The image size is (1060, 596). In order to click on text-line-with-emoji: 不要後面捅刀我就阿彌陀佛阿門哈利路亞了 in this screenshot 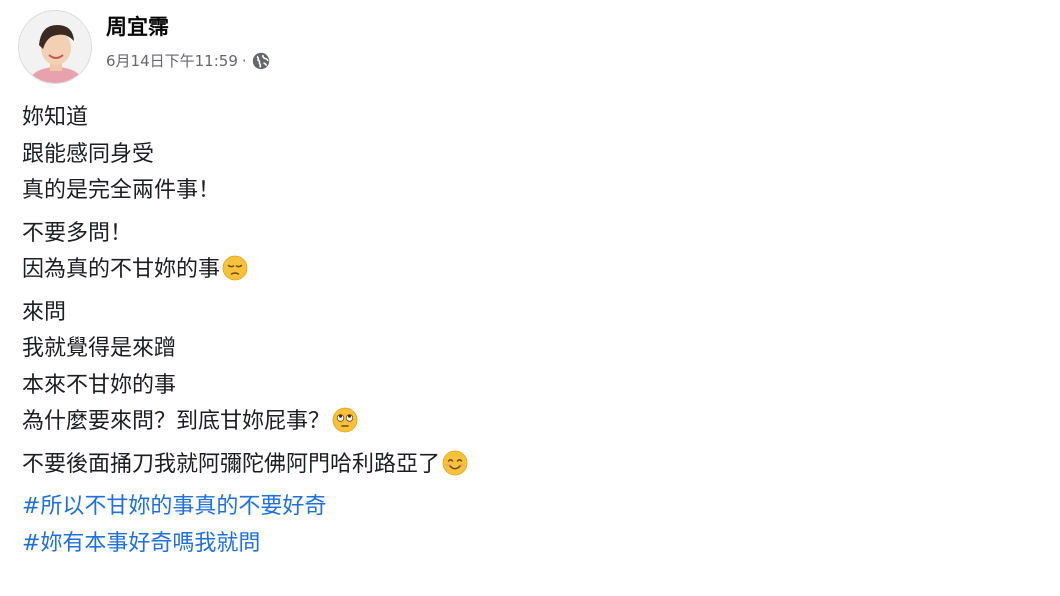, I will do `click(245, 465)`.